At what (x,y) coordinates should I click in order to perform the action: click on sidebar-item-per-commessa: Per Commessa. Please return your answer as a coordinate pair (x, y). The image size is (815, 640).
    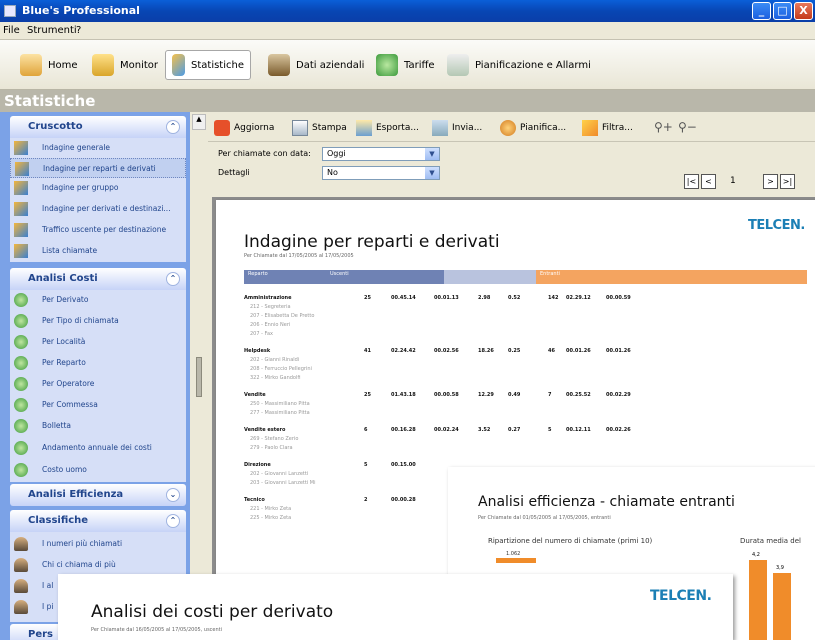
    Looking at the image, I should click on (98, 405).